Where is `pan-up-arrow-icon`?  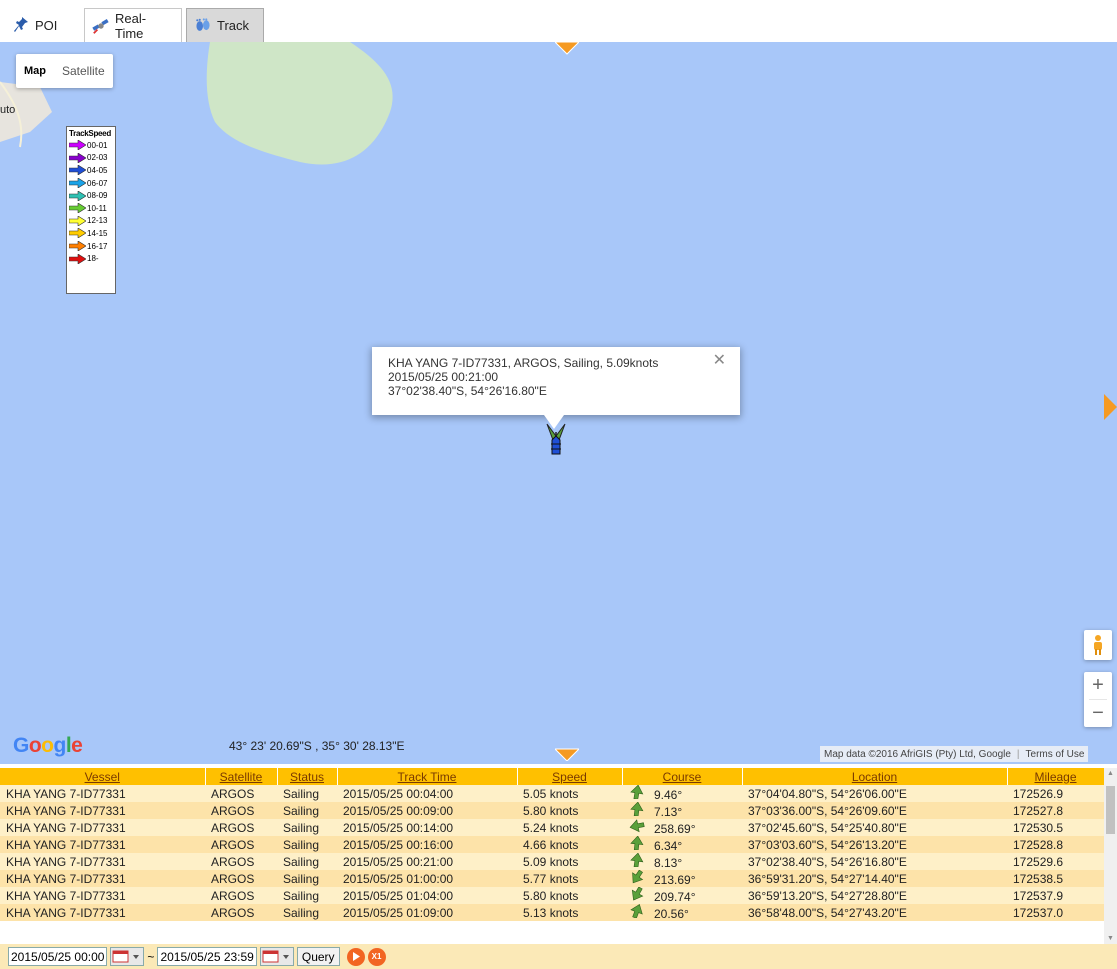
pan-up-arrow-icon is located at coordinates (567, 50).